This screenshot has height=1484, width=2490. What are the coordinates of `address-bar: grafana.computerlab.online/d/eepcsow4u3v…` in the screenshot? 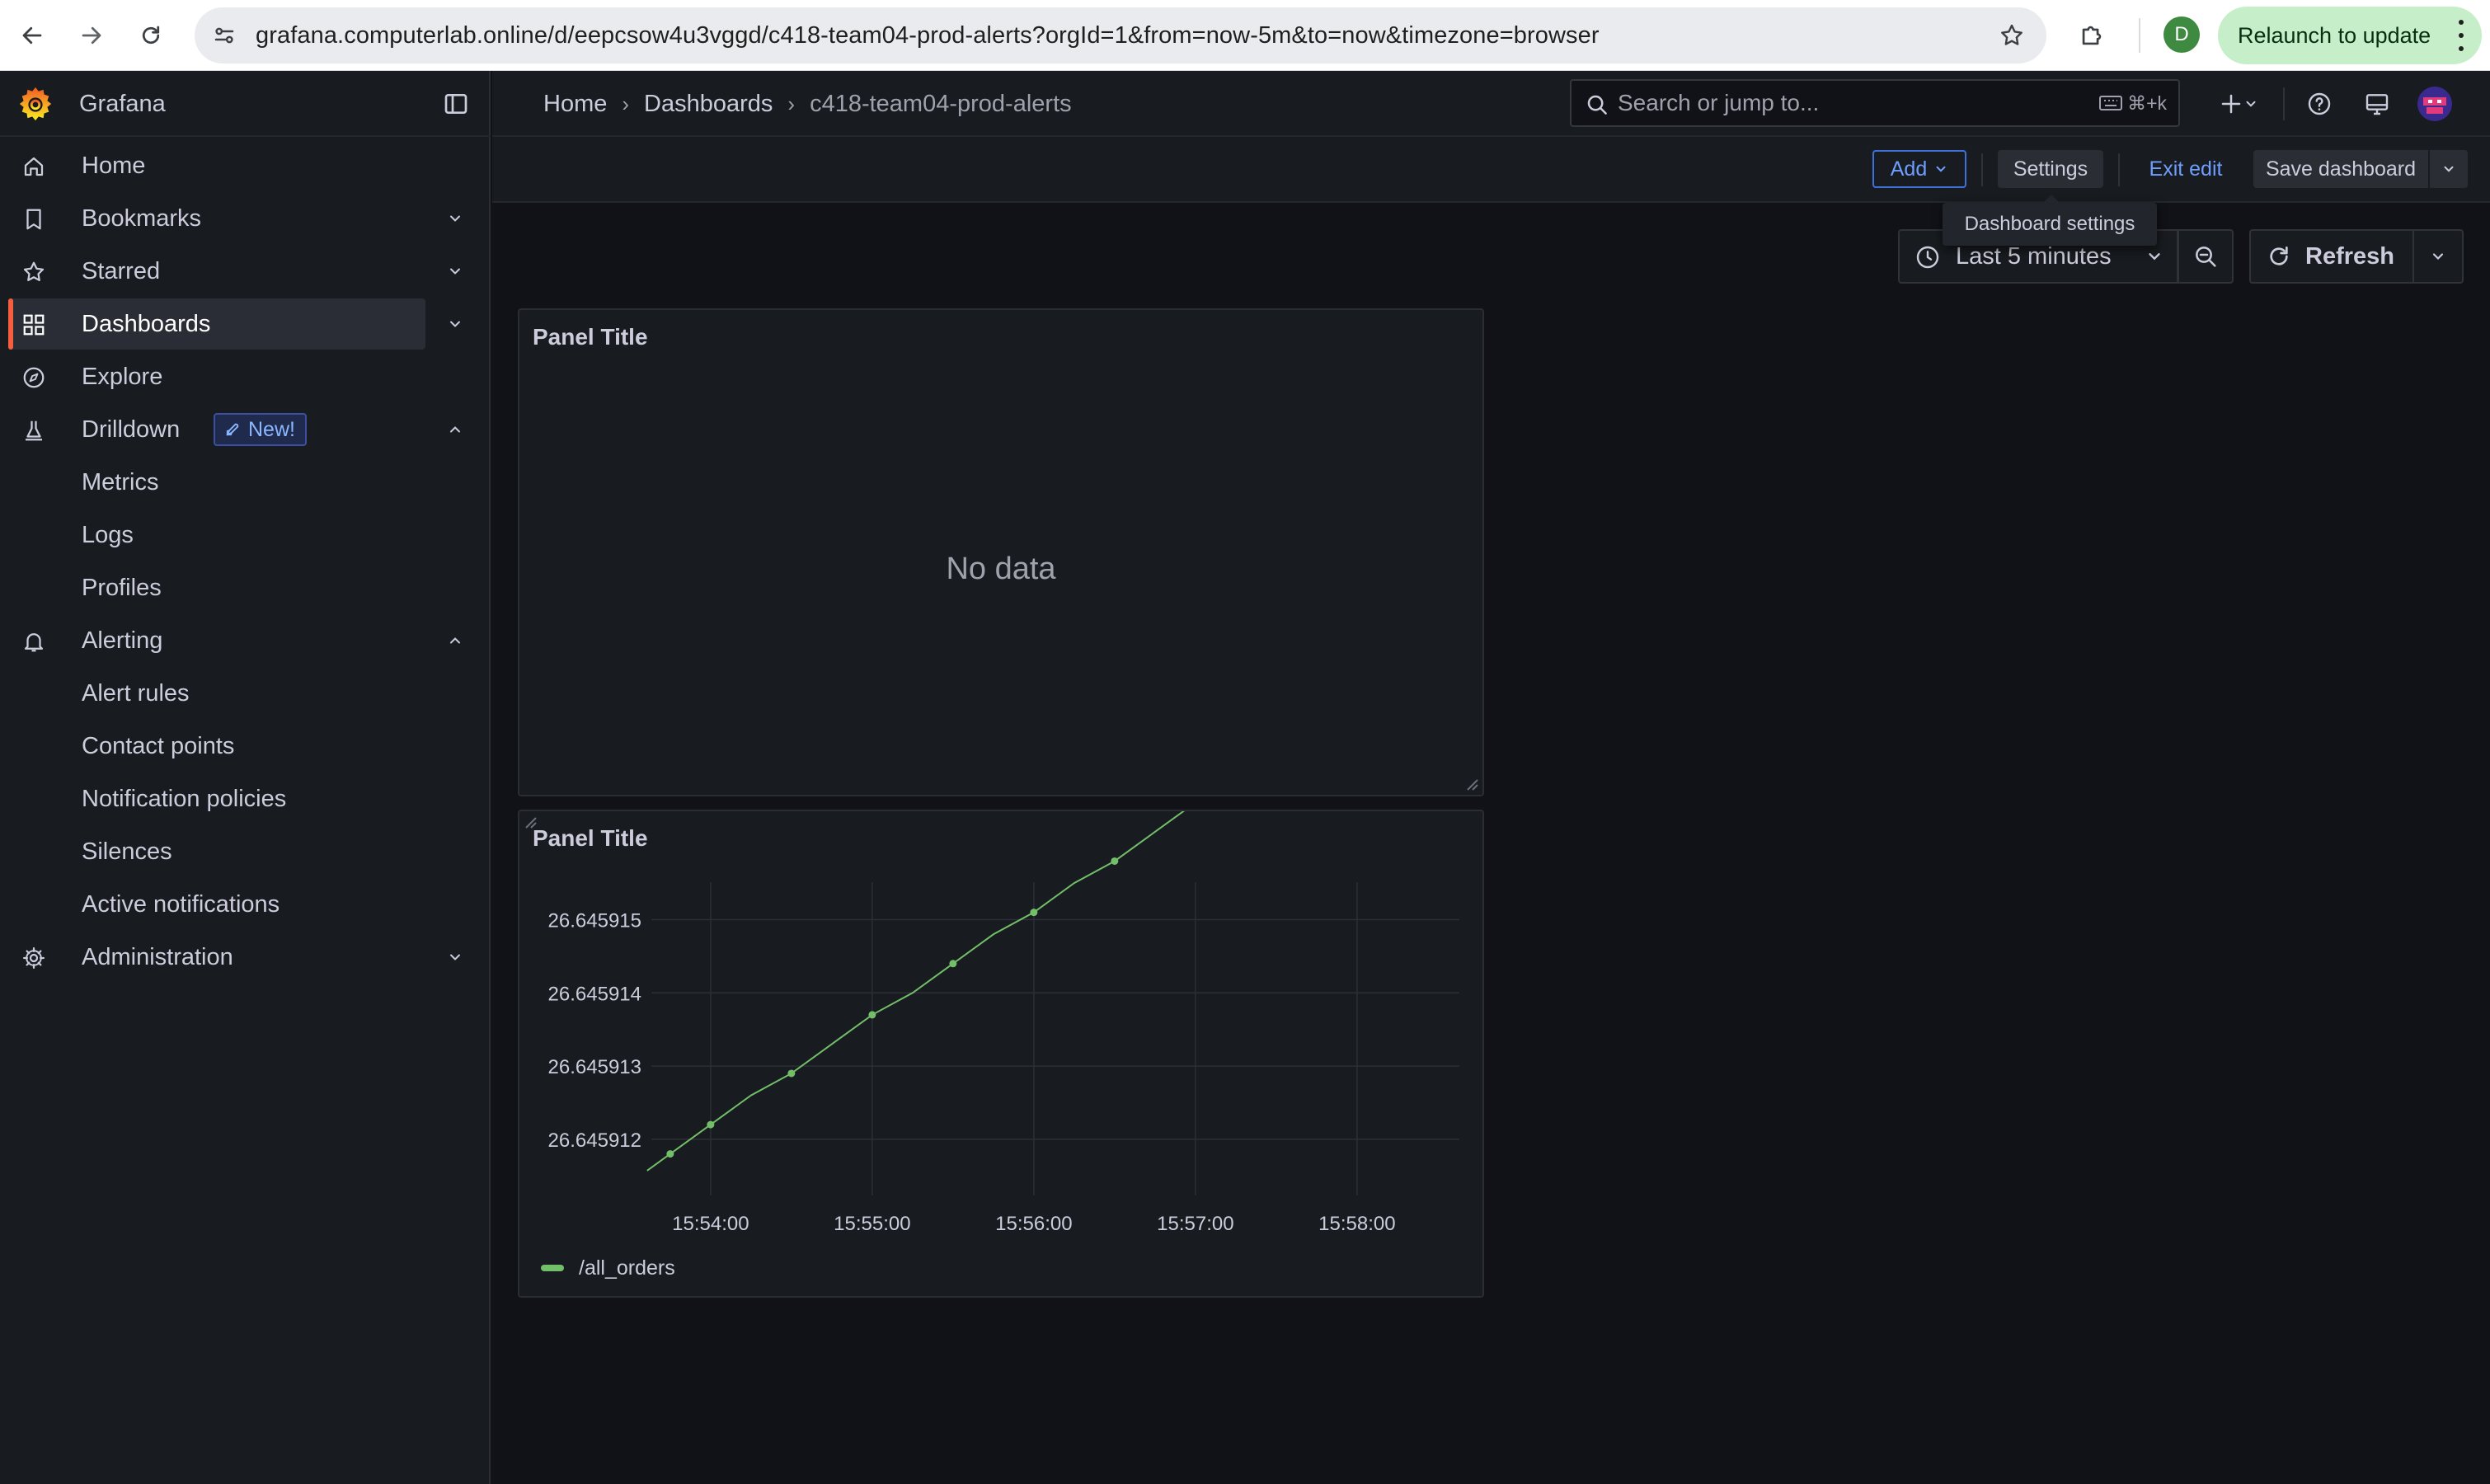 It's located at (1120, 35).